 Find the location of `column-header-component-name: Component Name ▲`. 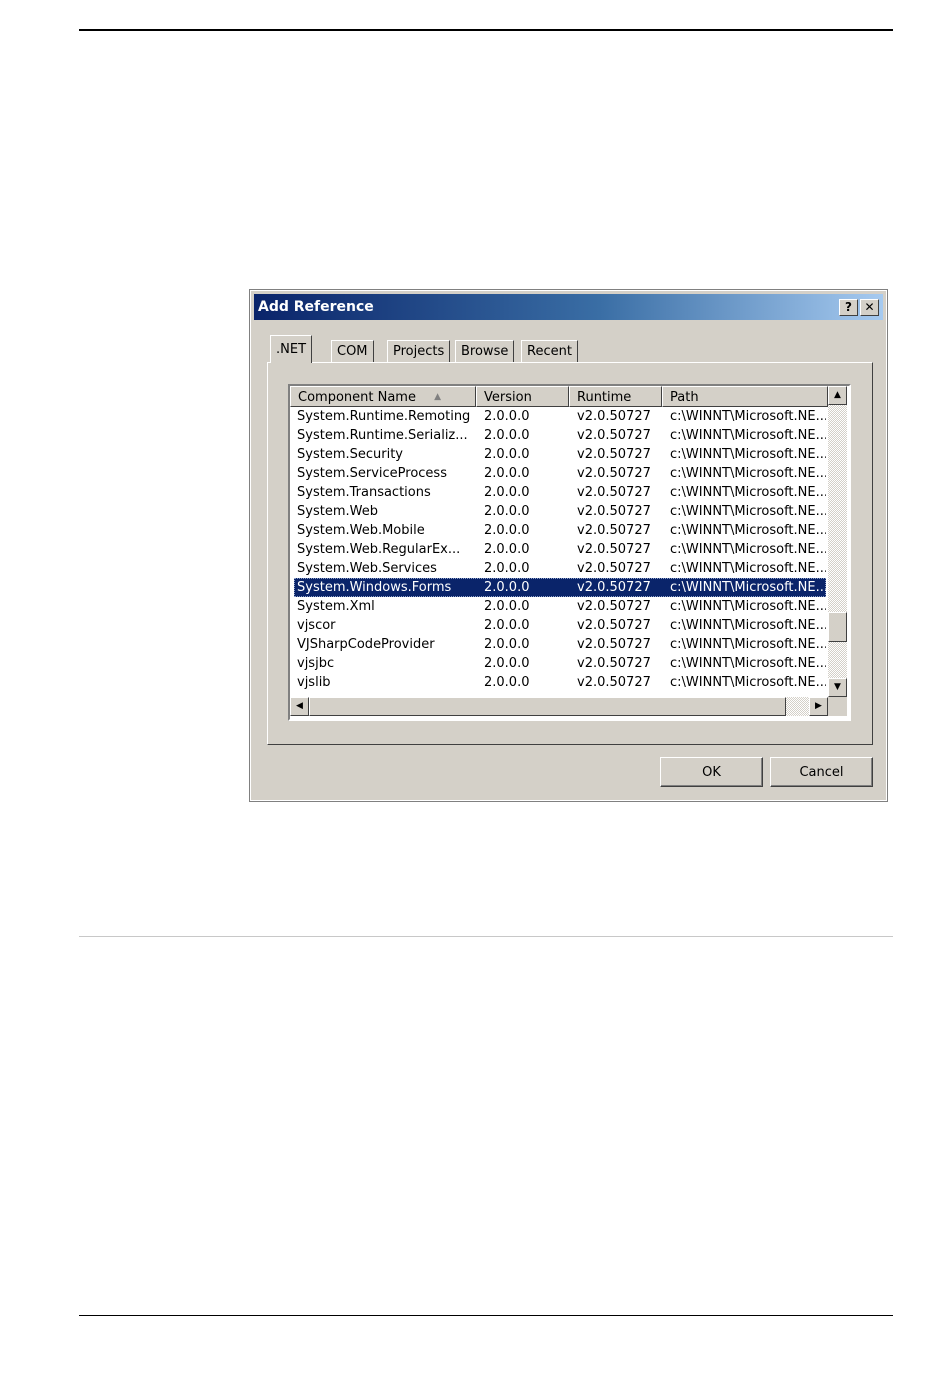

column-header-component-name: Component Name ▲ is located at coordinates (383, 396).